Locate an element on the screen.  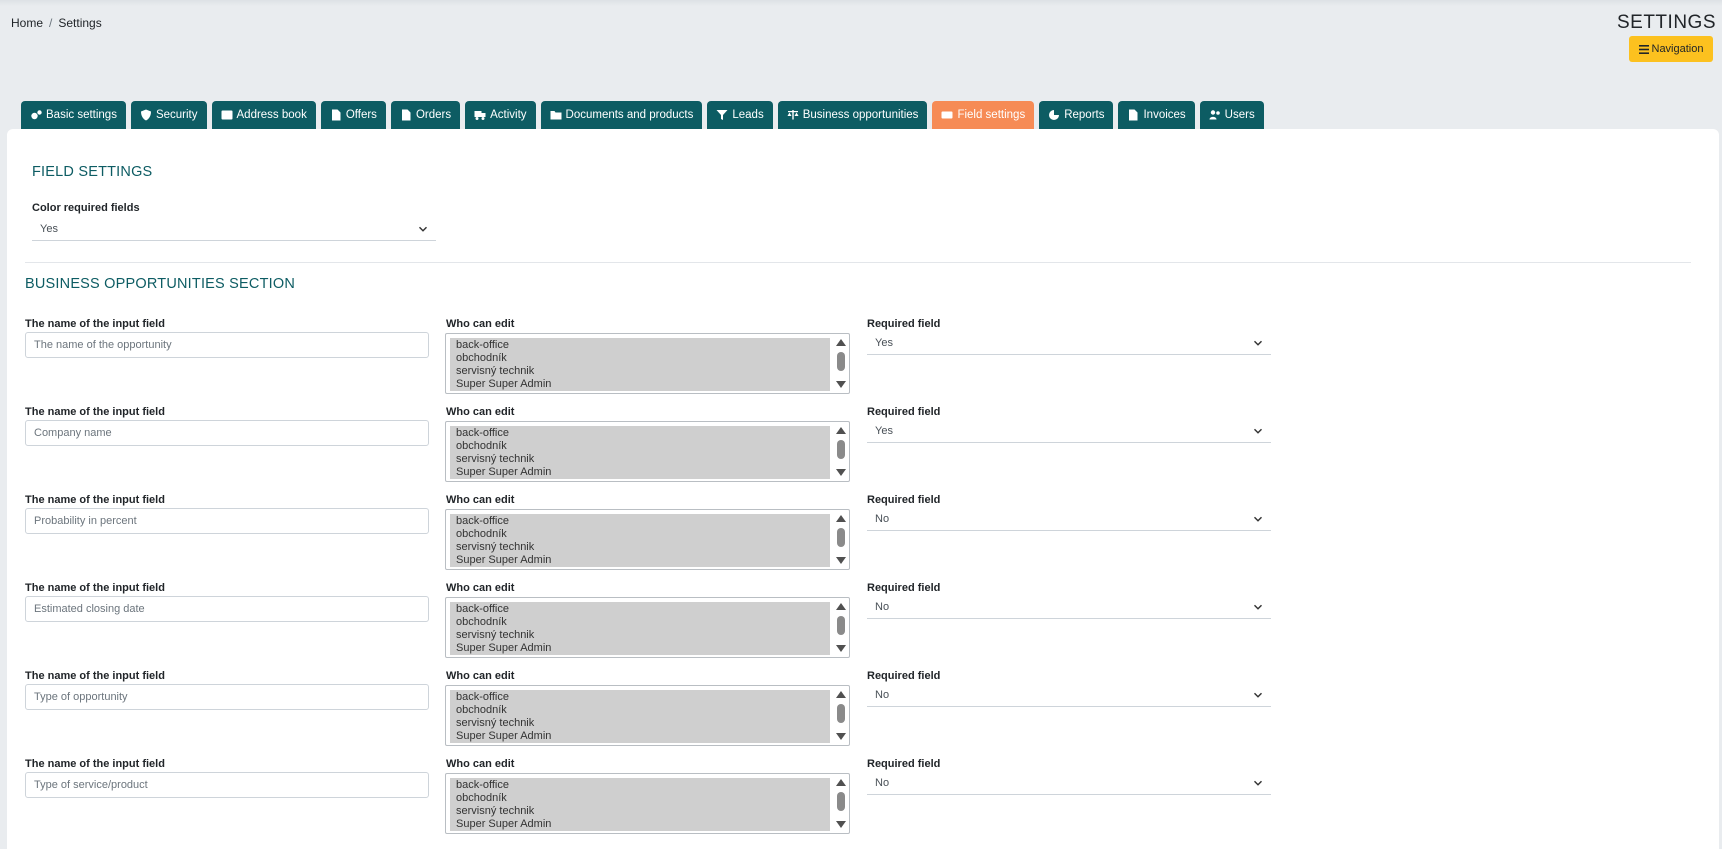
tab-orders: Orders is located at coordinates (425, 115).